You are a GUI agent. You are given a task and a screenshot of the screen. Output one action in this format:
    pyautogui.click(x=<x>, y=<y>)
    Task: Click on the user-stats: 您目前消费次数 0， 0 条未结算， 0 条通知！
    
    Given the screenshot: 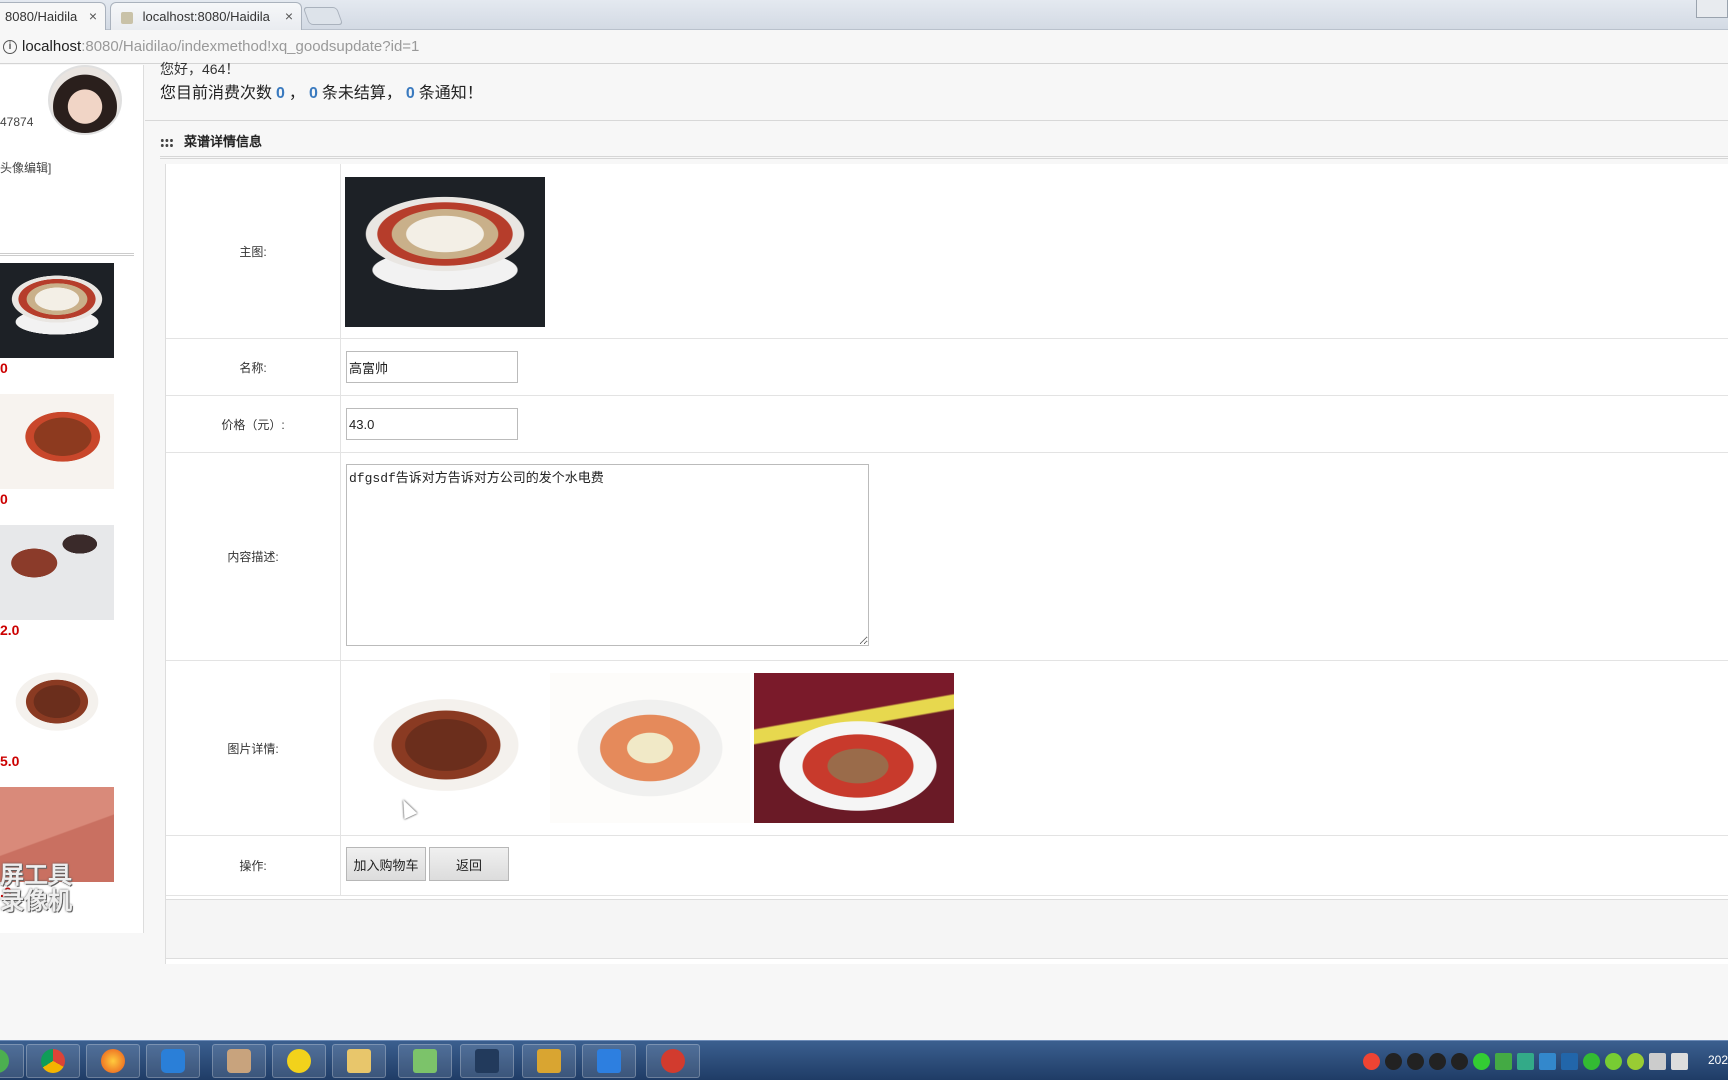 What is the action you would take?
    pyautogui.click(x=321, y=91)
    